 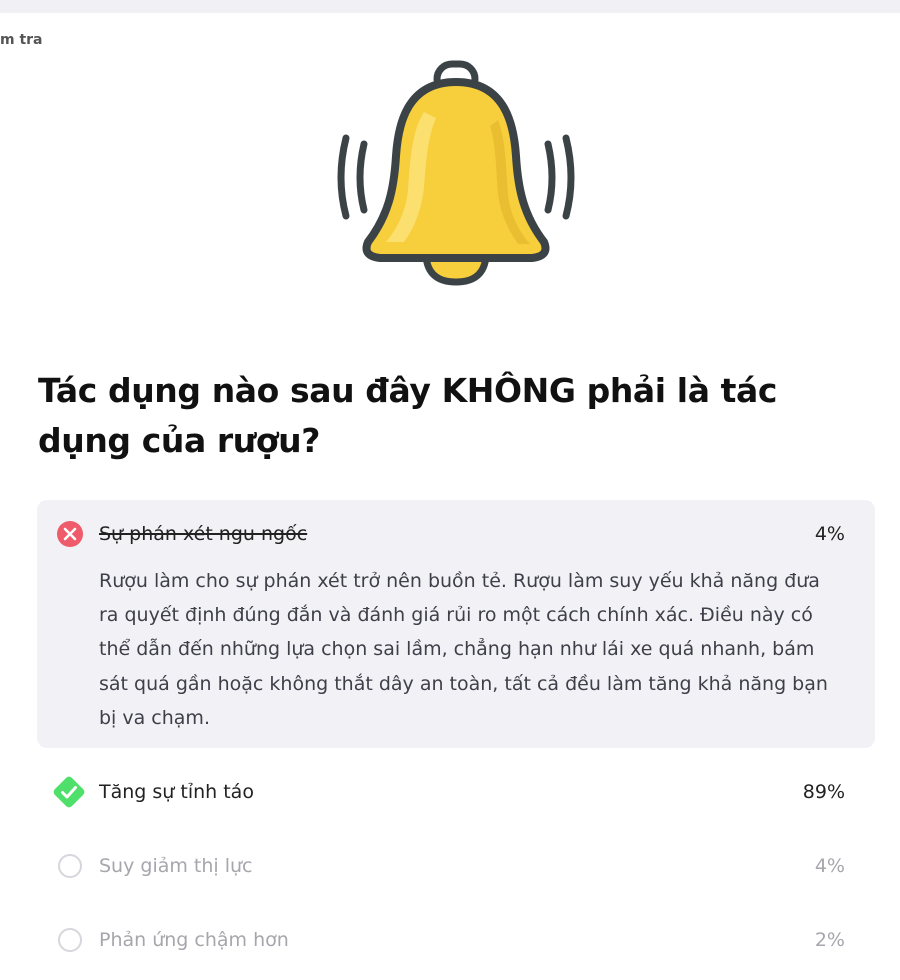 What do you see at coordinates (69, 792) in the screenshot?
I see `check-diamond-icon` at bounding box center [69, 792].